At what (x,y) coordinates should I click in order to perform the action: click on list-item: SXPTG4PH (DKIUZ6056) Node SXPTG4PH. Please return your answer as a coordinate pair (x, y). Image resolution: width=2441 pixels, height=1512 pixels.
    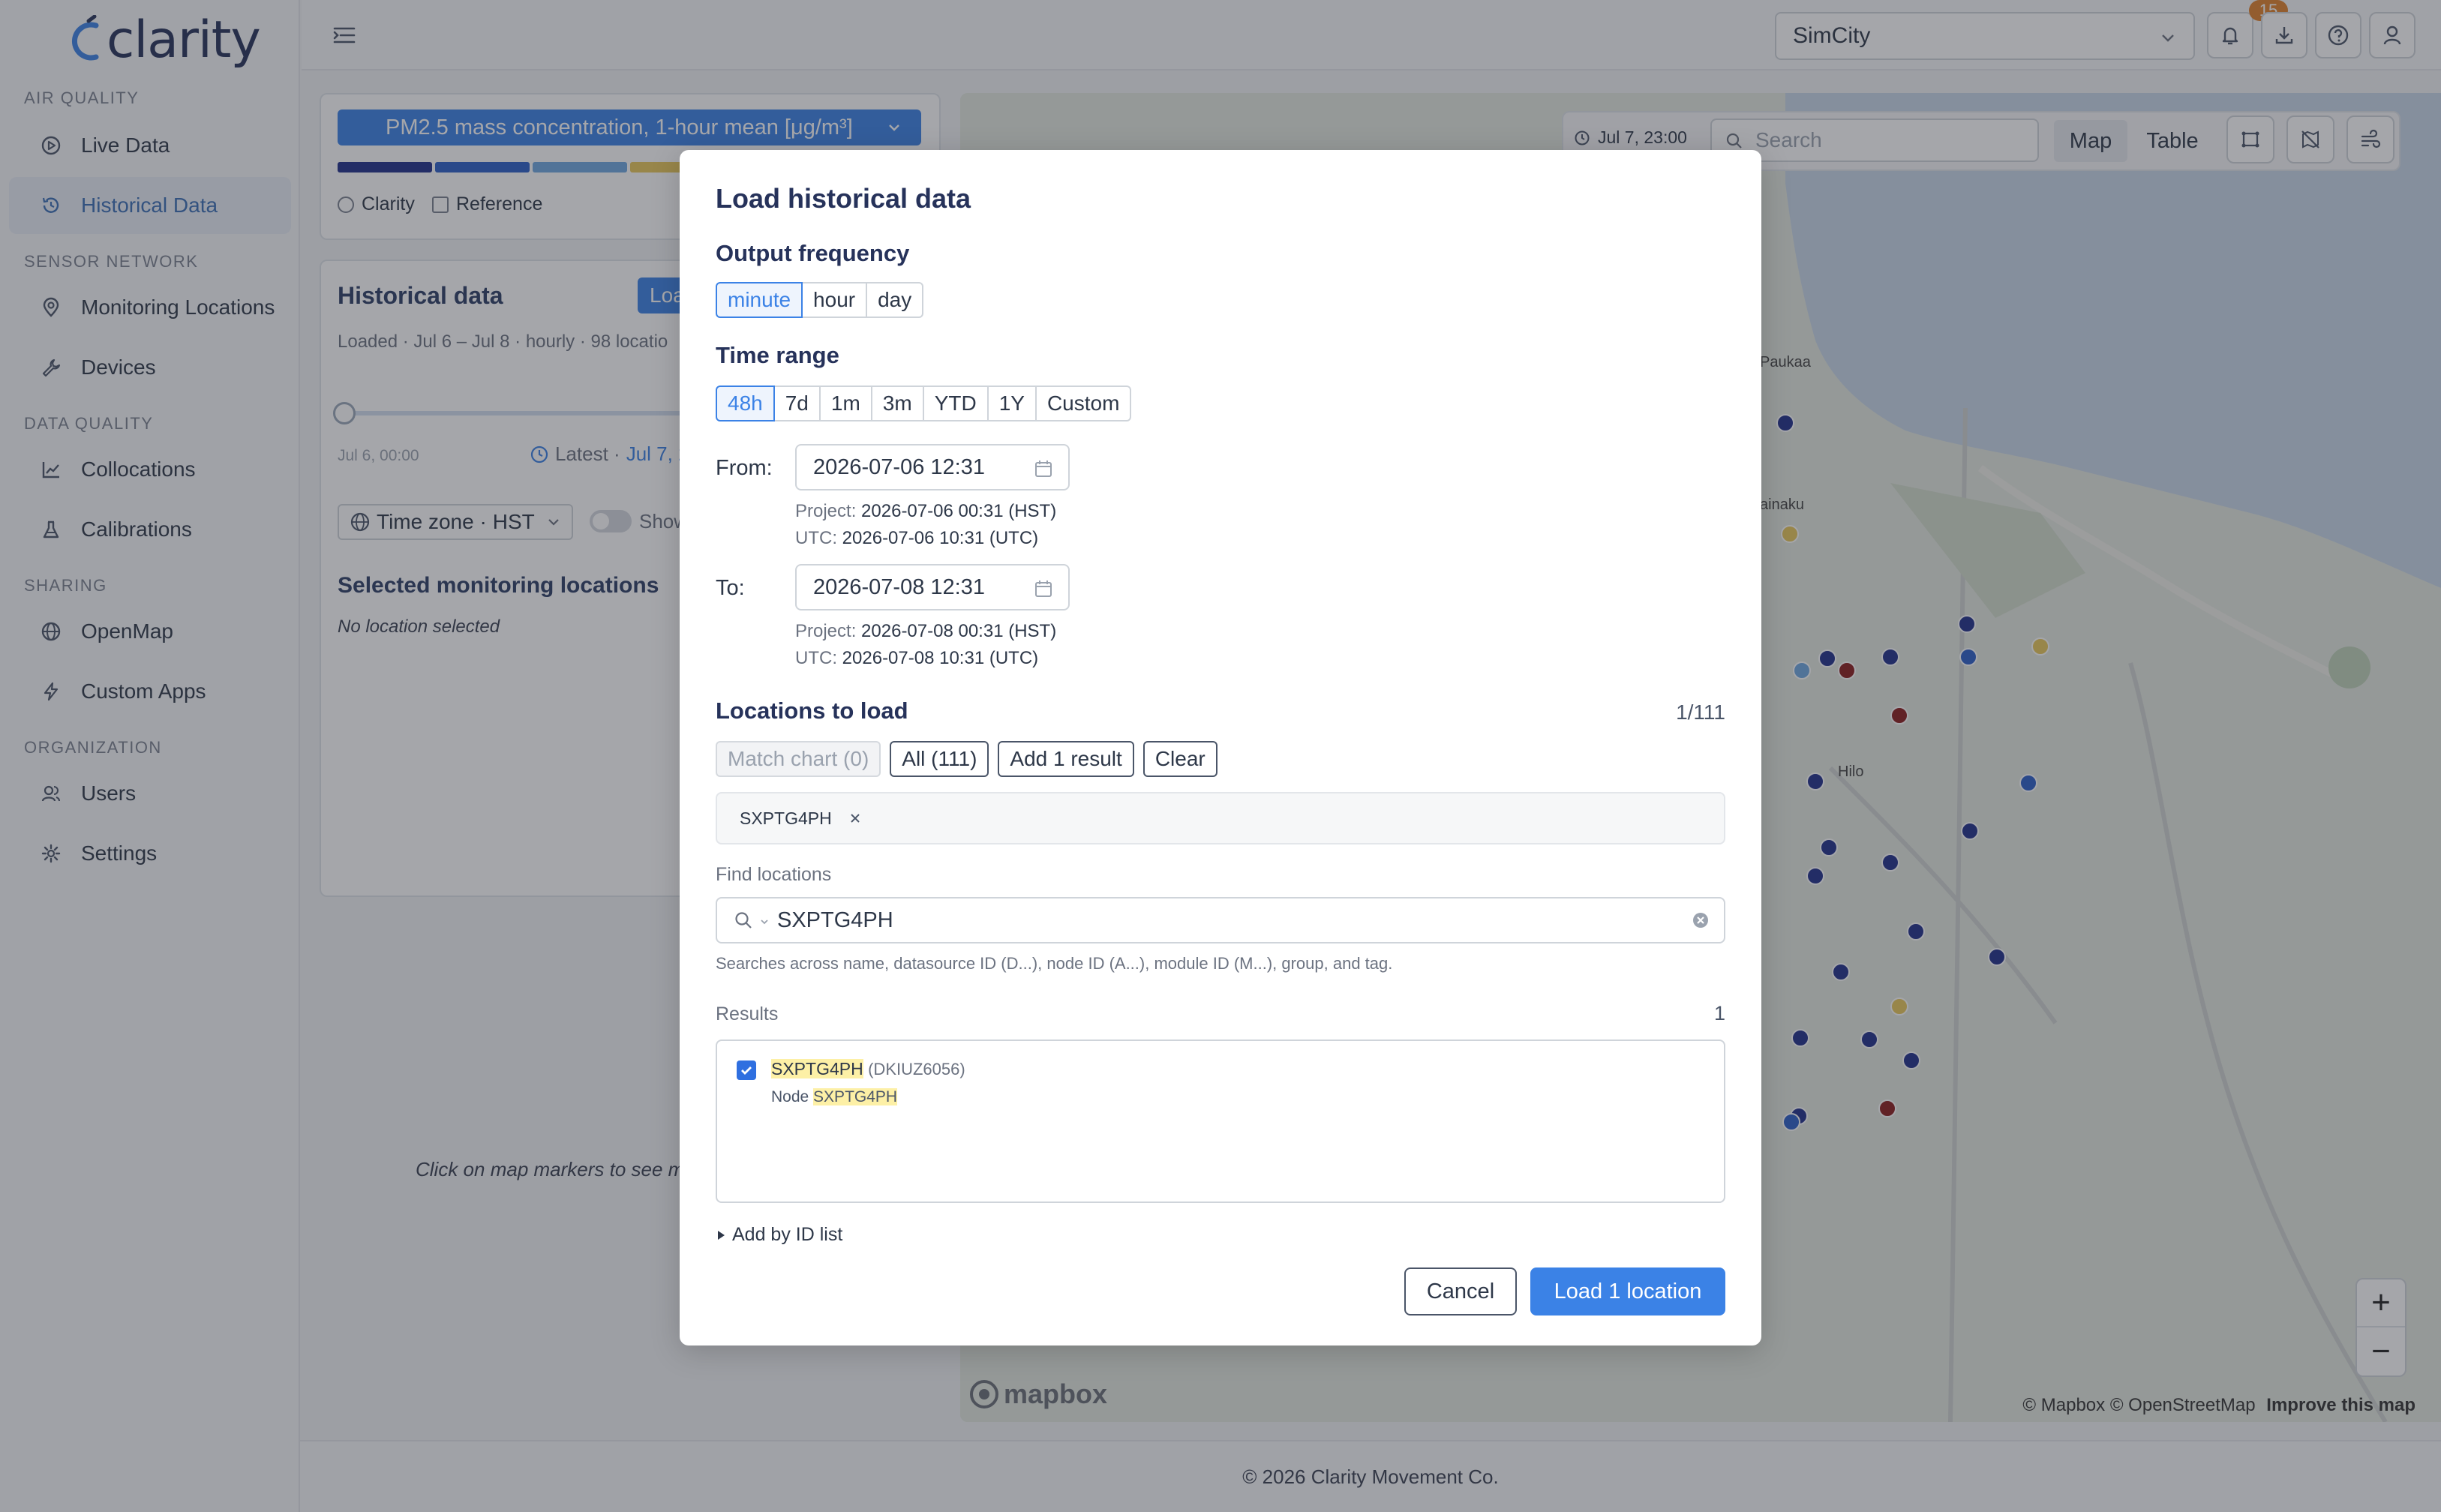
    Looking at the image, I should click on (851, 1082).